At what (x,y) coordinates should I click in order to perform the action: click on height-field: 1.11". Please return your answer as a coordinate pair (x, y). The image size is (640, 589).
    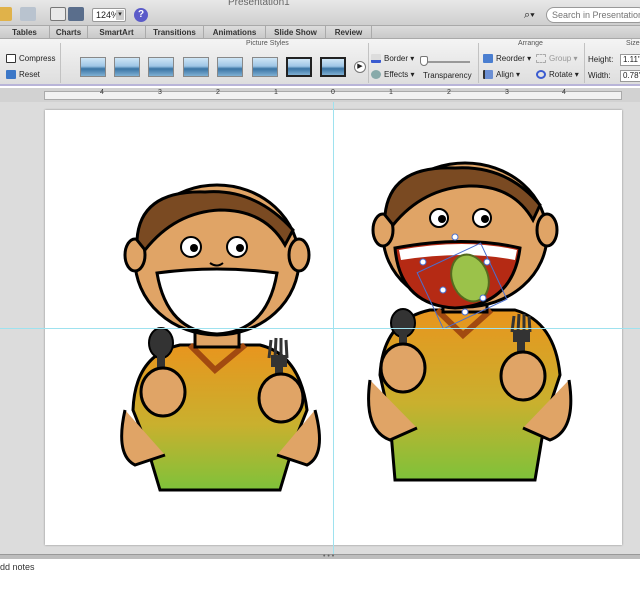
    Looking at the image, I should click on (630, 60).